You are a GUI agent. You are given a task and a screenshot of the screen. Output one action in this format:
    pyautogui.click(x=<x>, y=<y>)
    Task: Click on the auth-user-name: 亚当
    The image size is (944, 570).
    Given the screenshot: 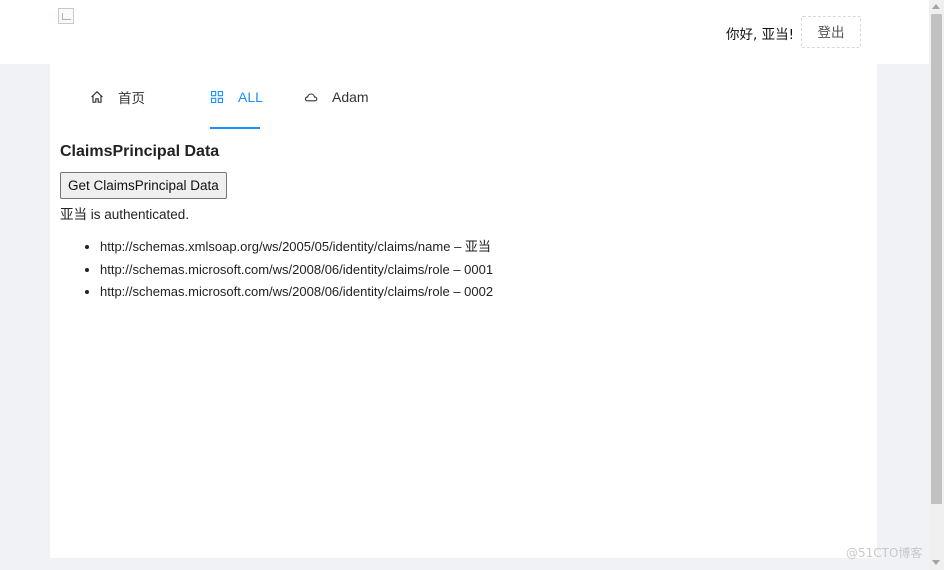 What is the action you would take?
    pyautogui.click(x=73, y=215)
    